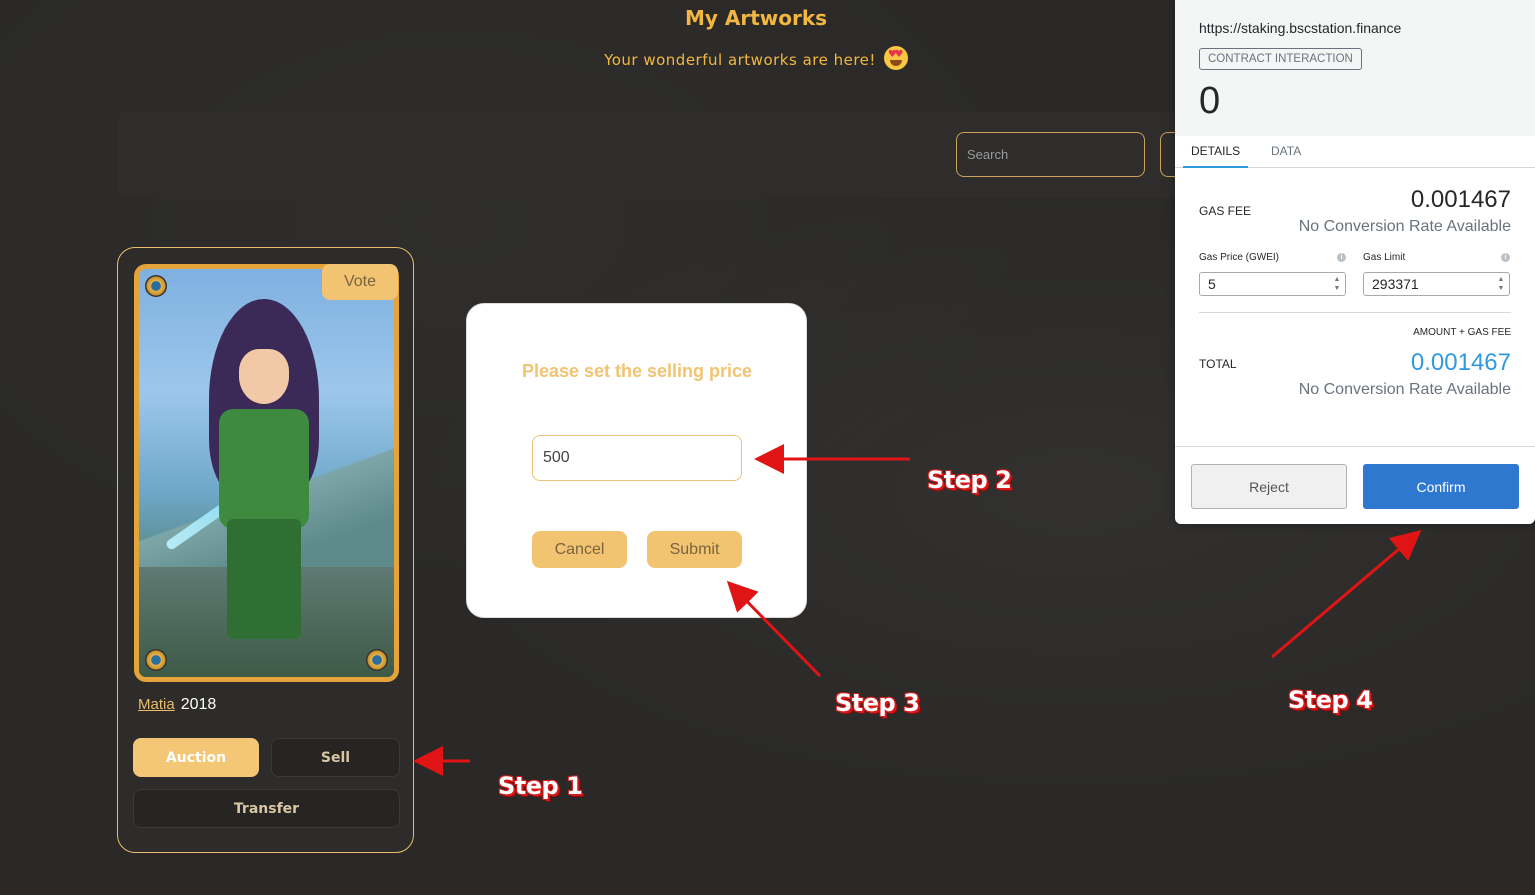 Image resolution: width=1535 pixels, height=895 pixels. What do you see at coordinates (1441, 486) in the screenshot?
I see `confirm-button: Confirm` at bounding box center [1441, 486].